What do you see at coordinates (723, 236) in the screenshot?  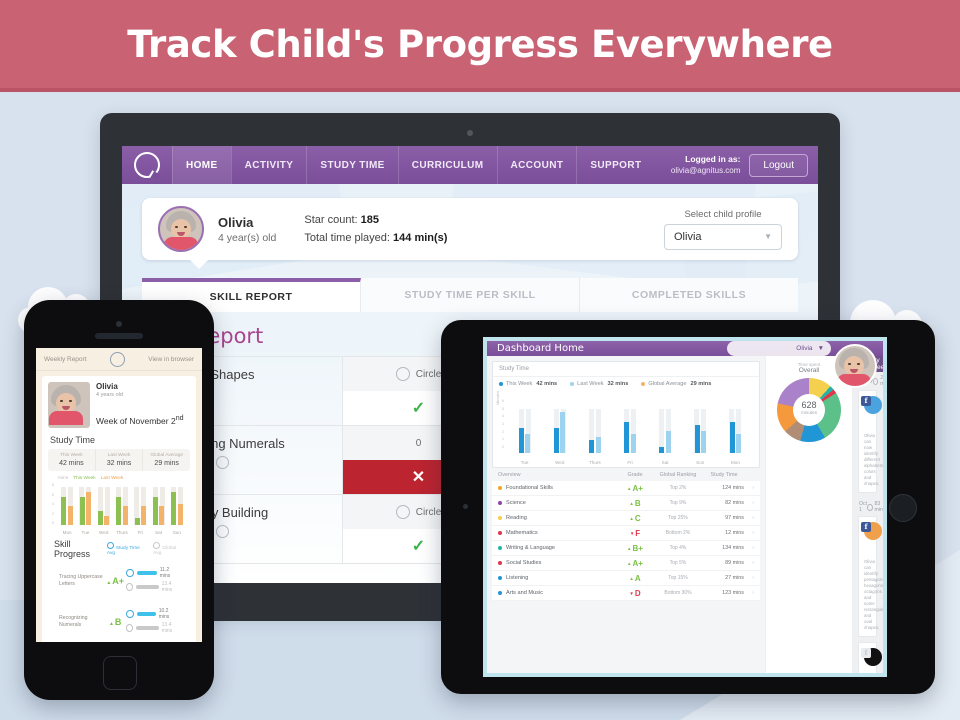 I see `child-profile-dropdown: Olivia ▼` at bounding box center [723, 236].